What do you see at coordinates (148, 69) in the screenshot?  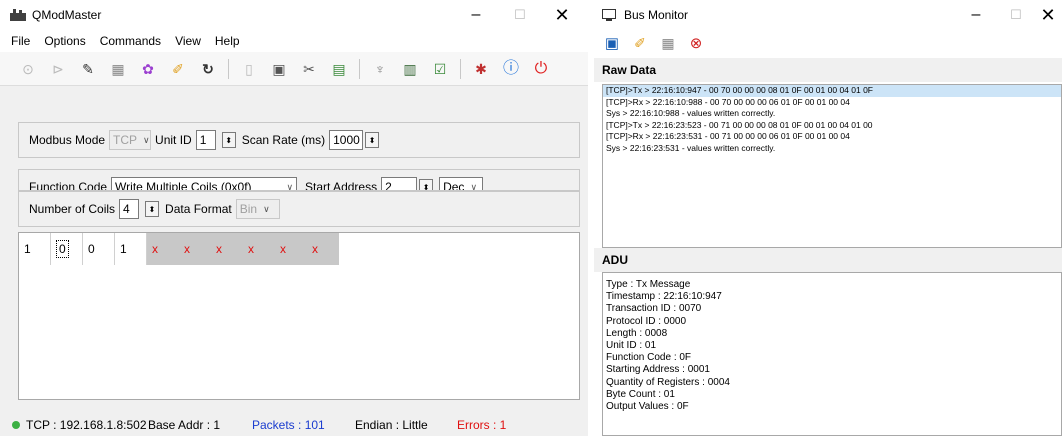 I see `reset-icon: ✿` at bounding box center [148, 69].